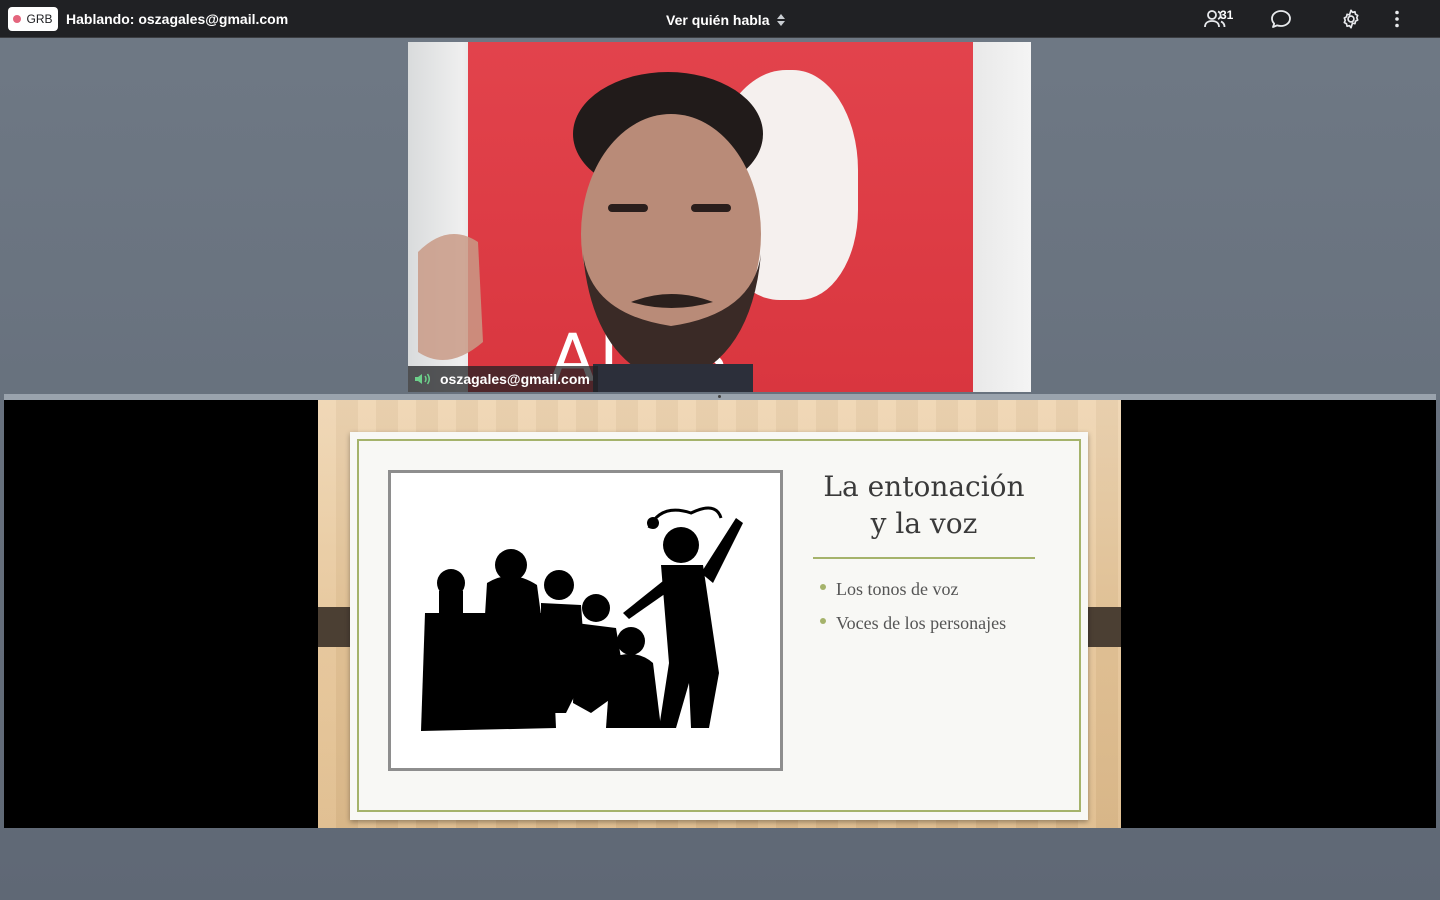 This screenshot has width=1440, height=900. I want to click on participants-count: 31, so click(1227, 15).